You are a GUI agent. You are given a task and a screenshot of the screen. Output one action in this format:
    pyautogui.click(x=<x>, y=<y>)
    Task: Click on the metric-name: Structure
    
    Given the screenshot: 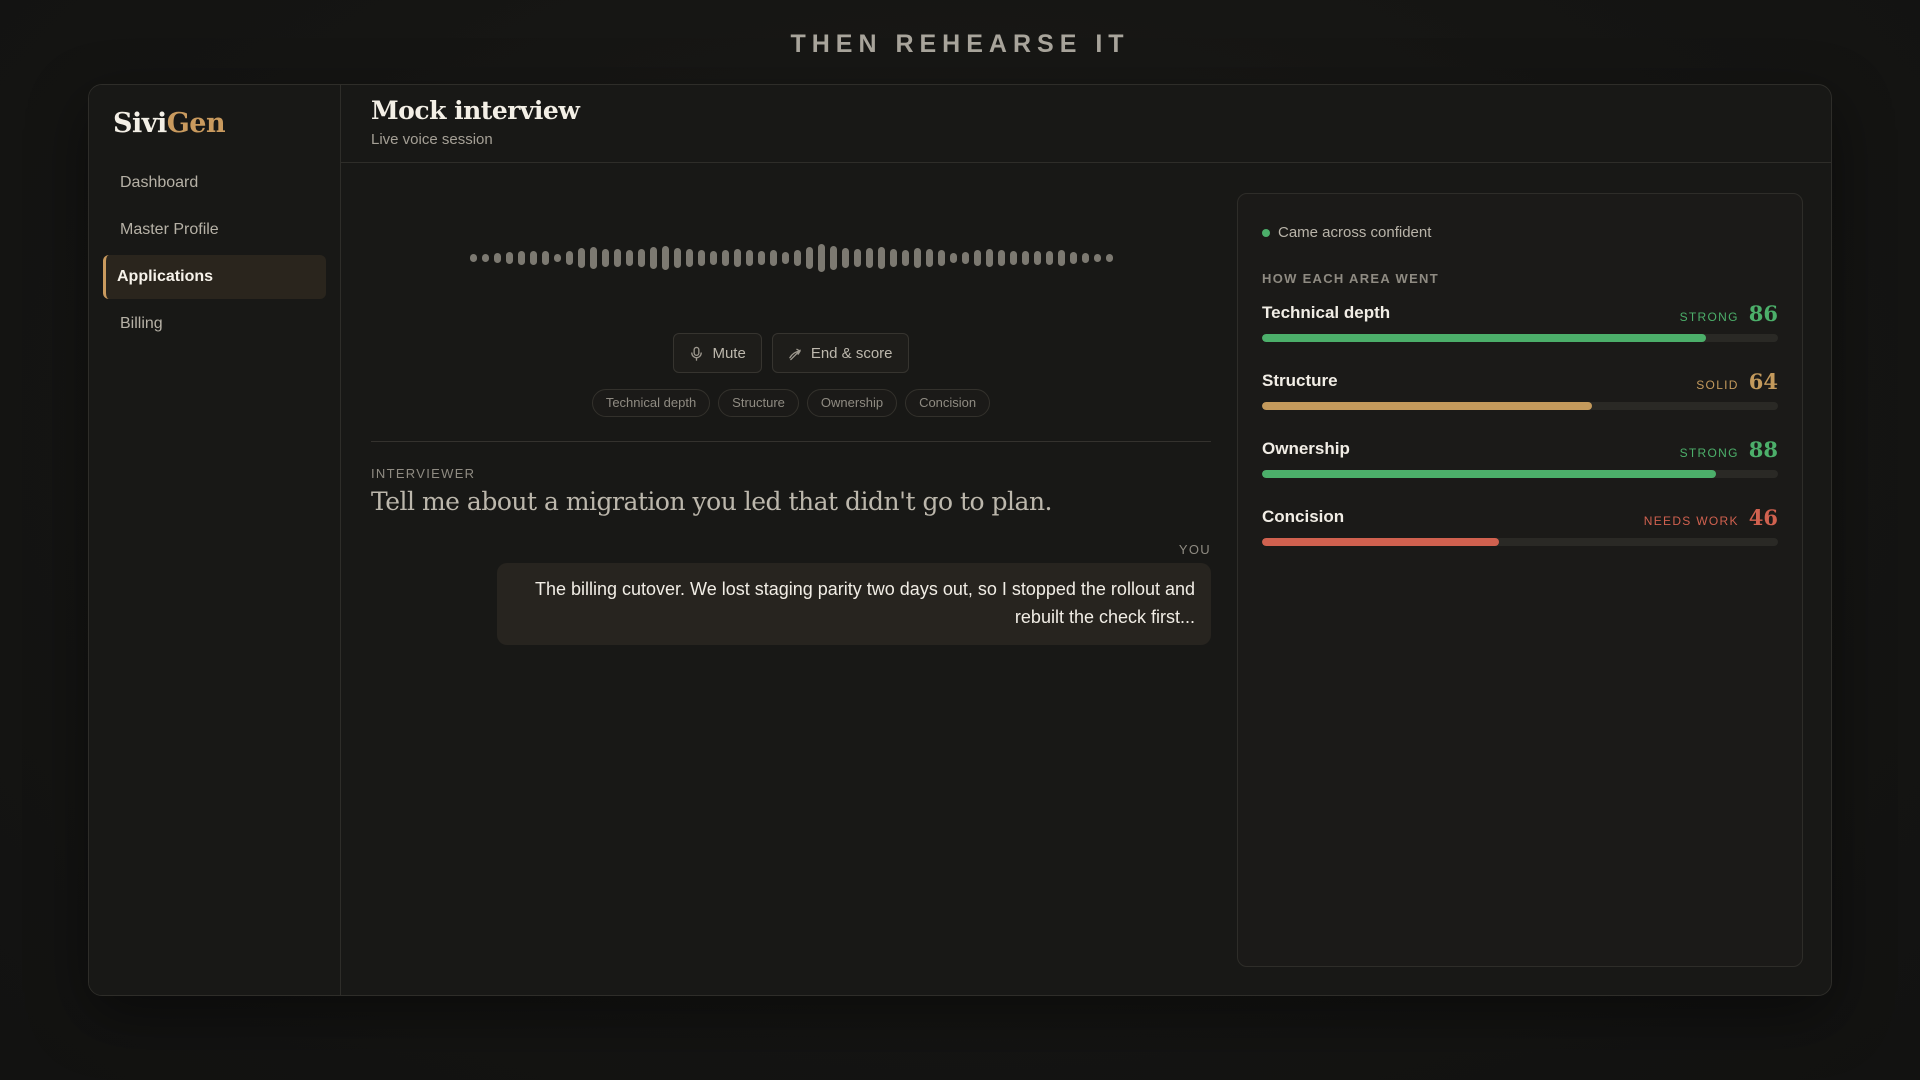 What is the action you would take?
    pyautogui.click(x=1300, y=380)
    